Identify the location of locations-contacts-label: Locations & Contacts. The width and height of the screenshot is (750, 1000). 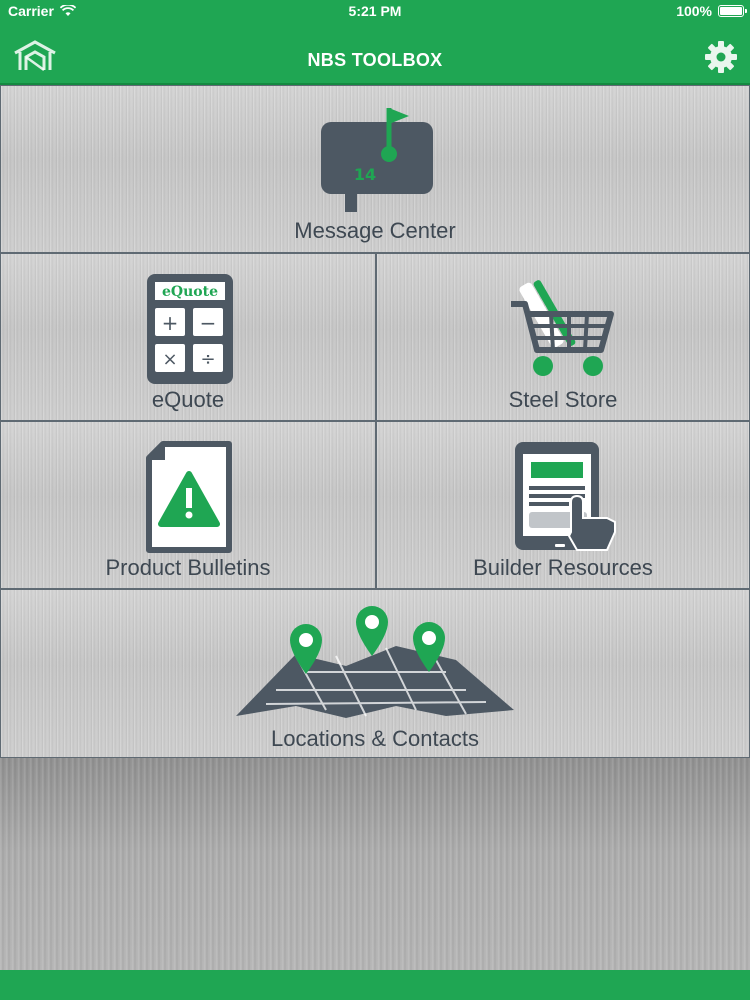
(375, 738).